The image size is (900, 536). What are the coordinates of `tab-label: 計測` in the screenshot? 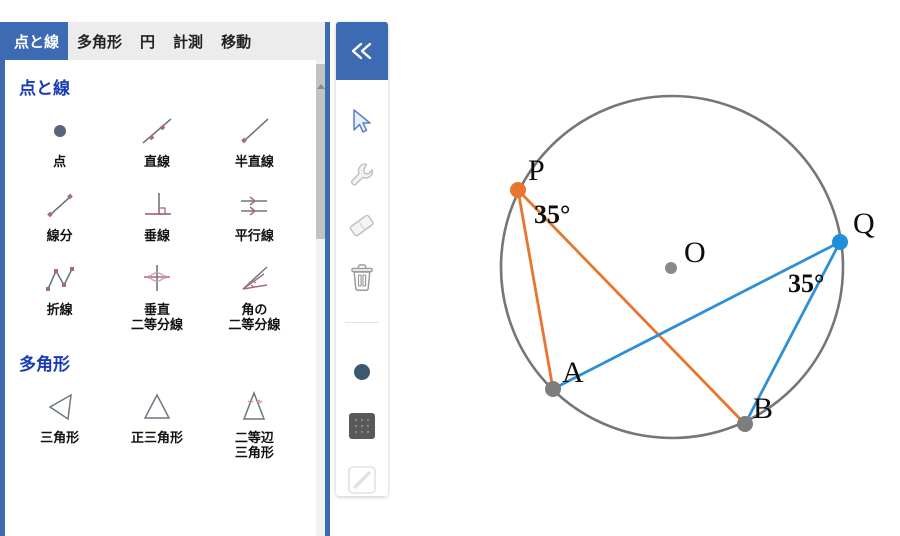 It's located at (188, 42).